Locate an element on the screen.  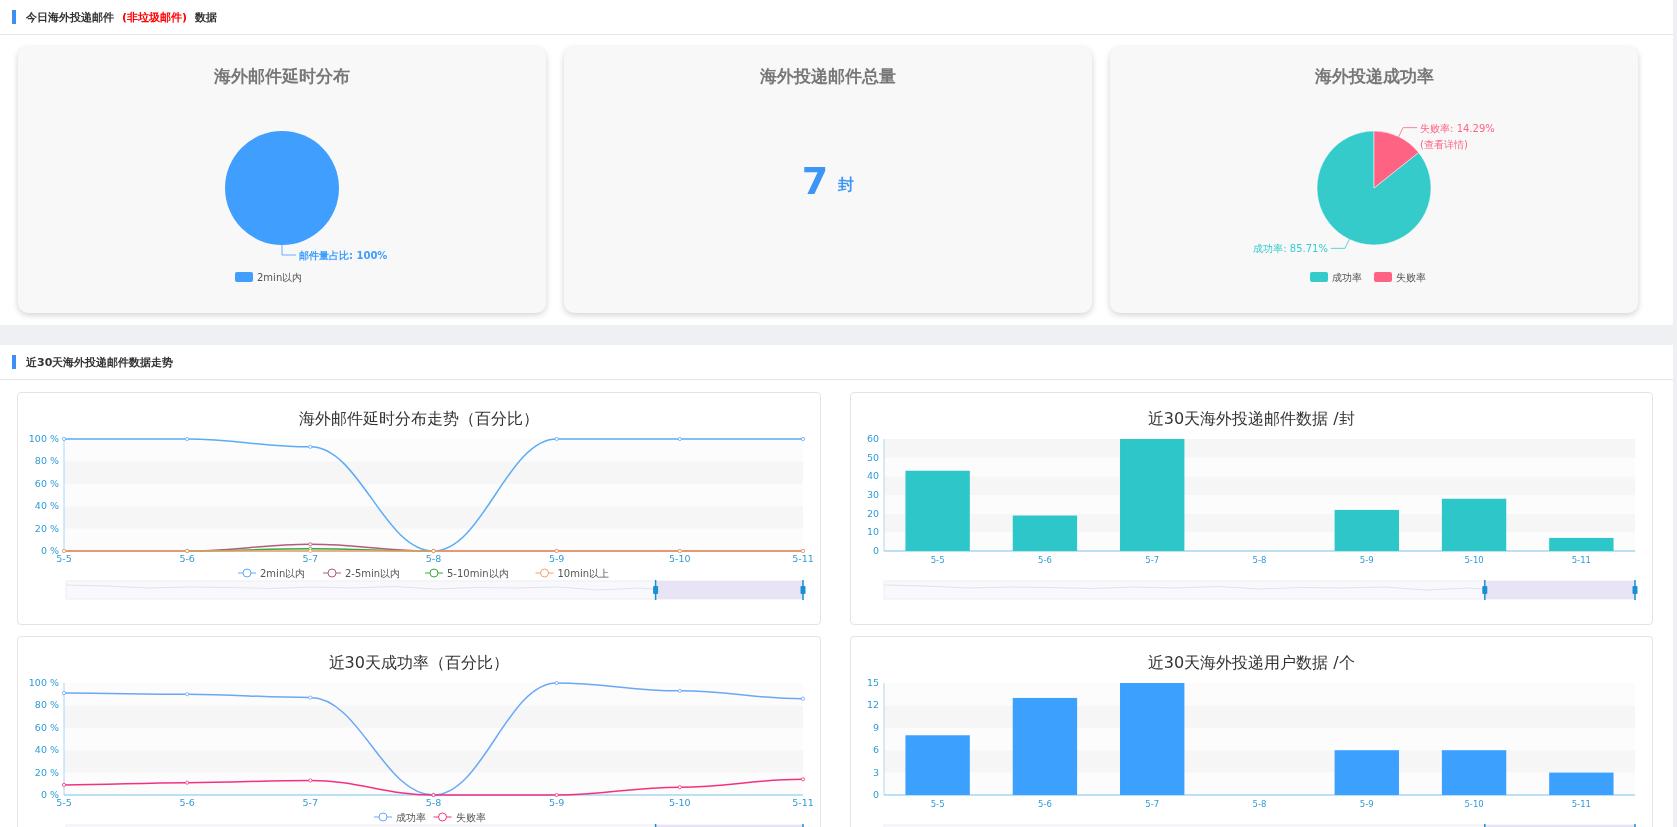
section-note: (非垃圾邮件) is located at coordinates (155, 17).